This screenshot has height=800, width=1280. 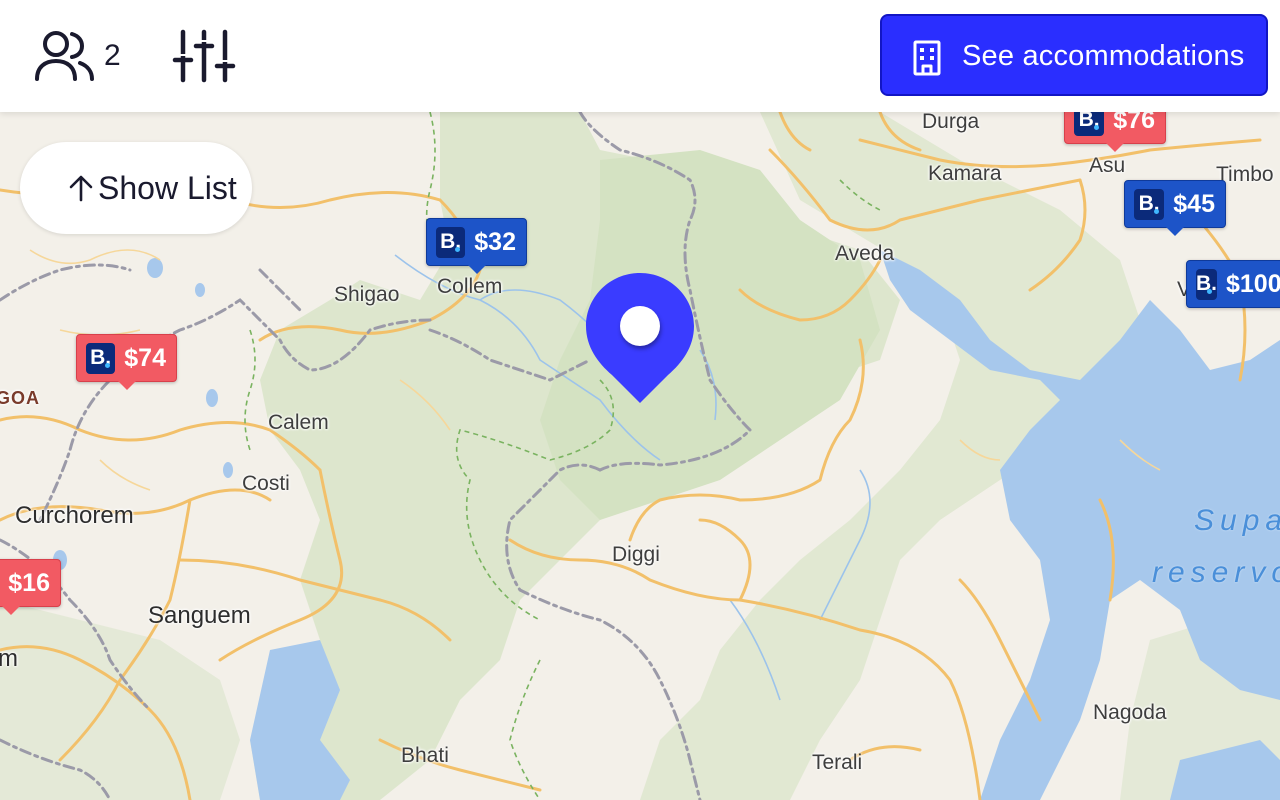 What do you see at coordinates (425, 755) in the screenshot?
I see `place-label: Bhati` at bounding box center [425, 755].